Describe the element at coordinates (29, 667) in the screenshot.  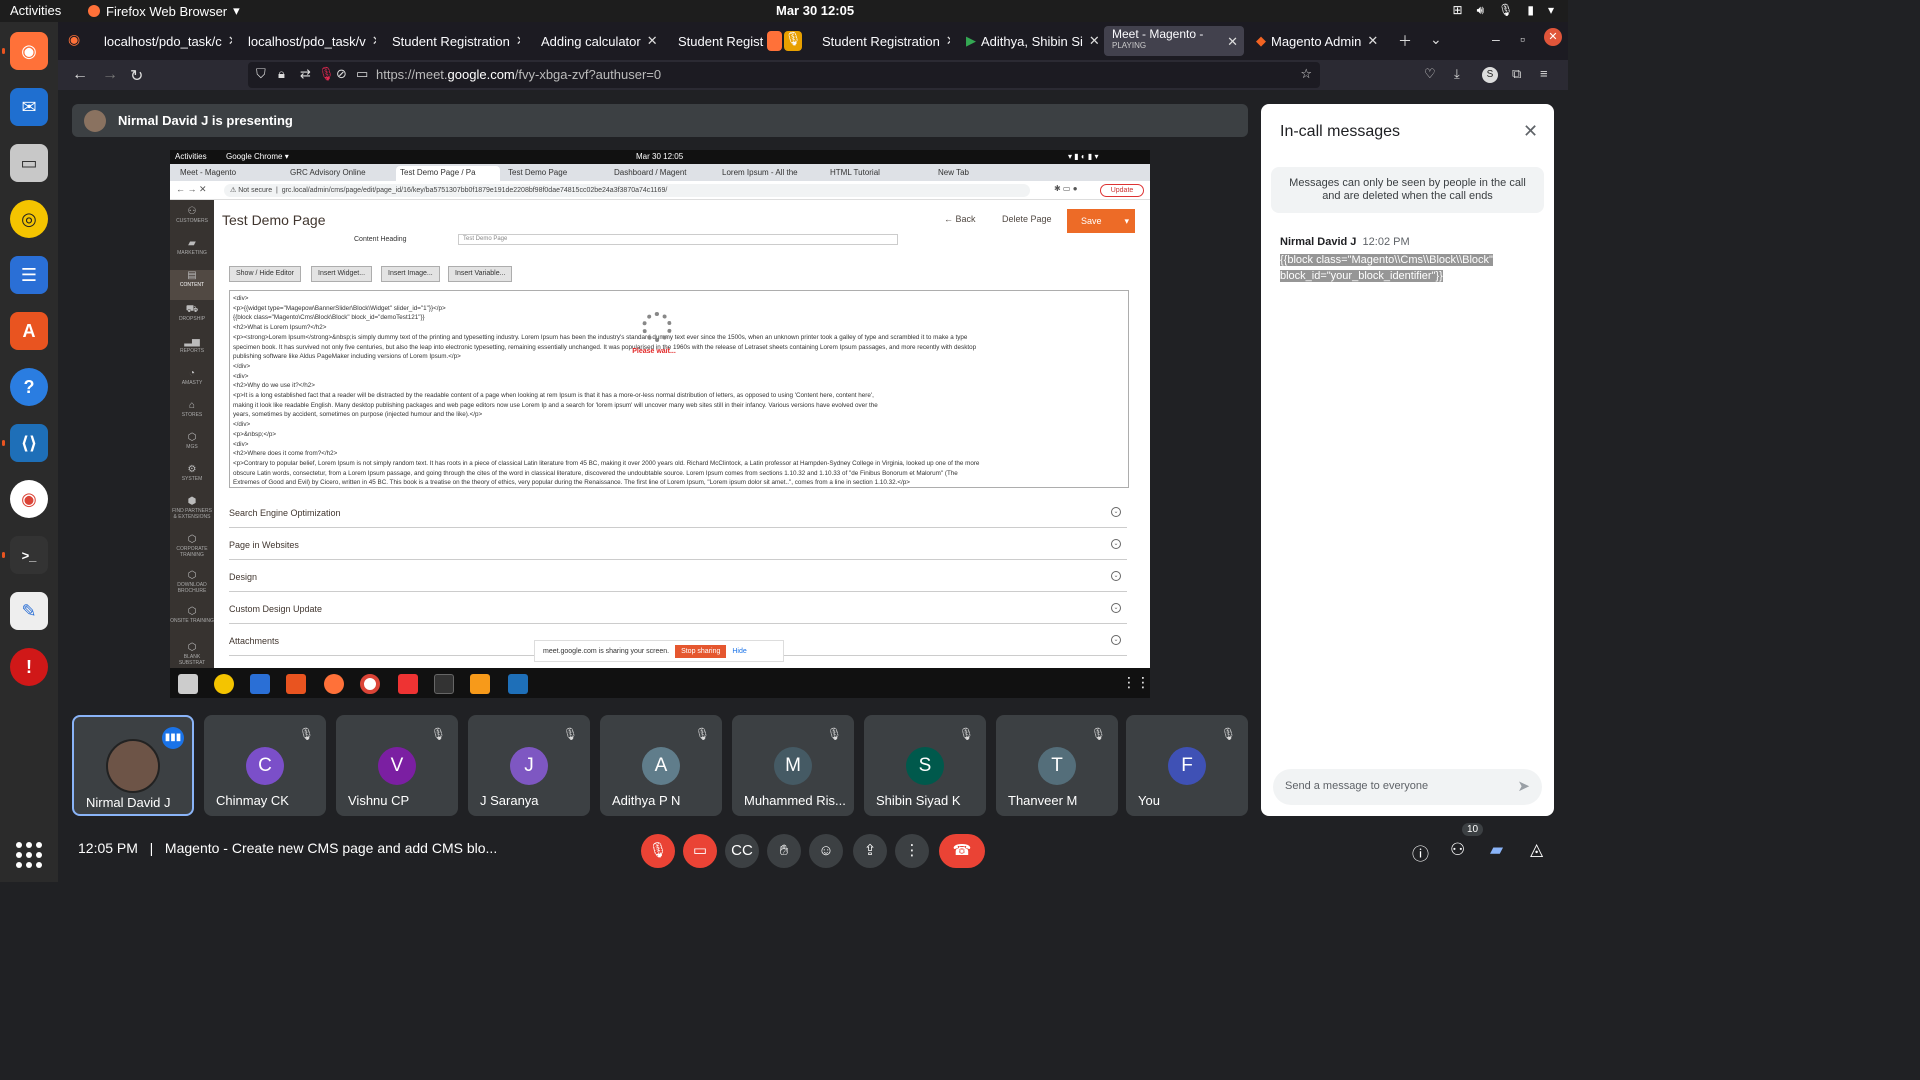
I see `updates-dock-icon: !` at that location.